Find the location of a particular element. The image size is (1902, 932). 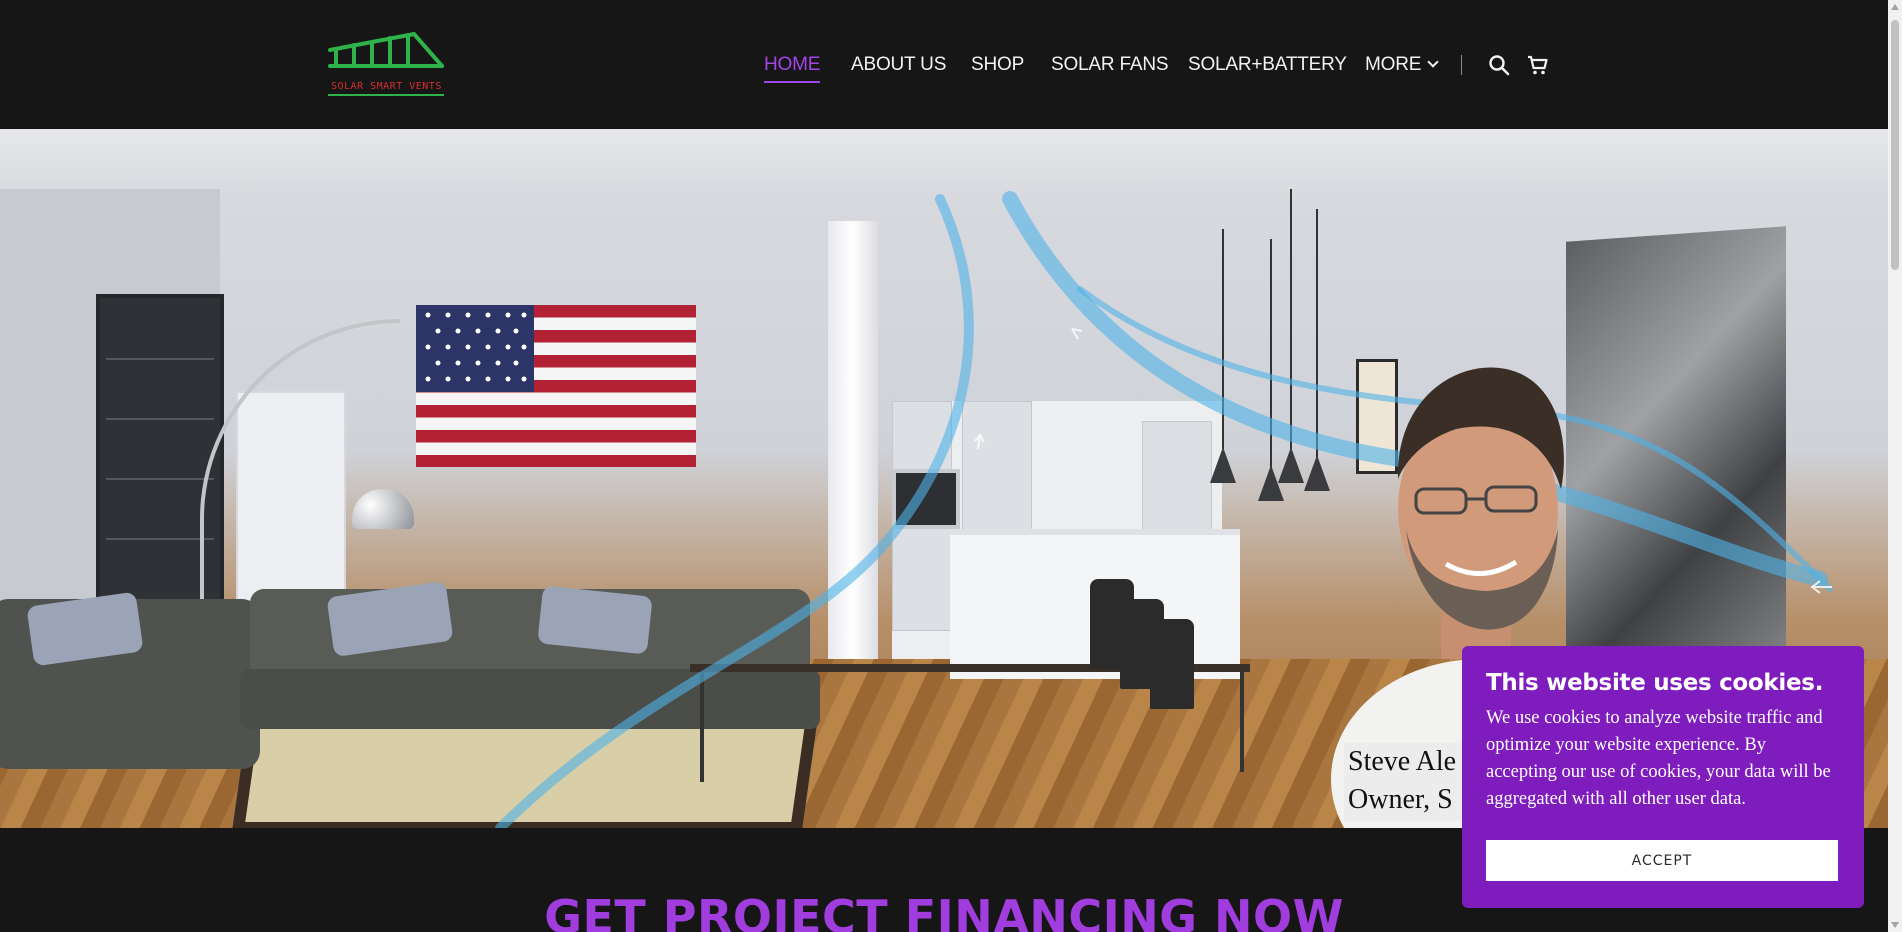

nav-about-us: ABOUT US is located at coordinates (898, 65).